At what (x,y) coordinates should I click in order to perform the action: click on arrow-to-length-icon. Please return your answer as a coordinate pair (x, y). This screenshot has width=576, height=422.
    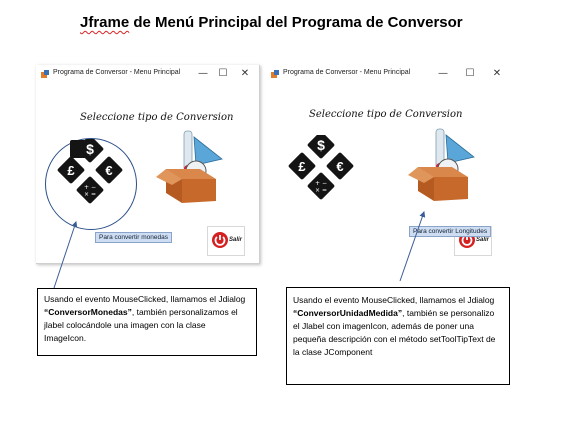
    Looking at the image, I should click on (412, 246).